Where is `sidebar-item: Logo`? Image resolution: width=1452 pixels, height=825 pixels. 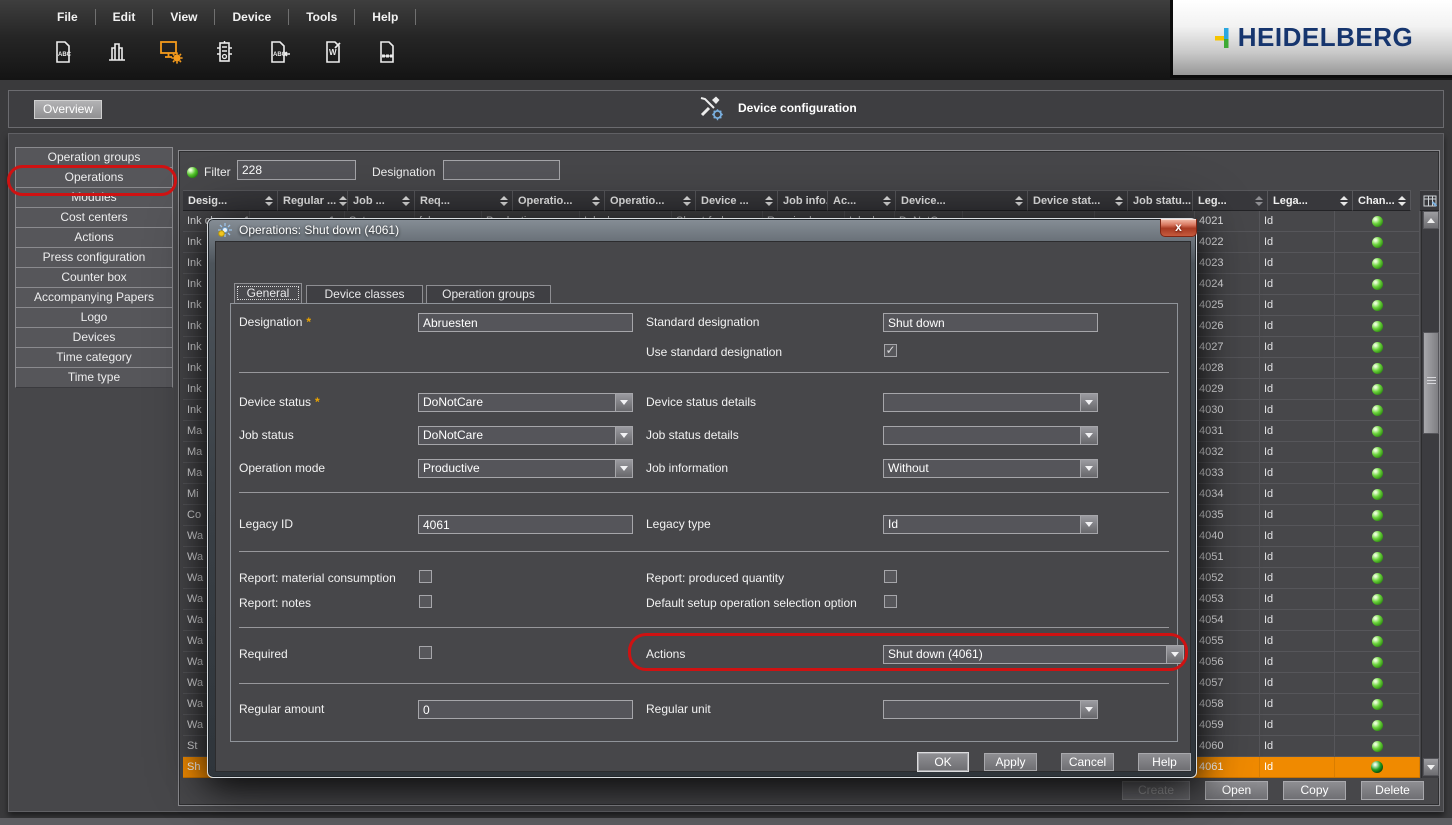 sidebar-item: Logo is located at coordinates (94, 317).